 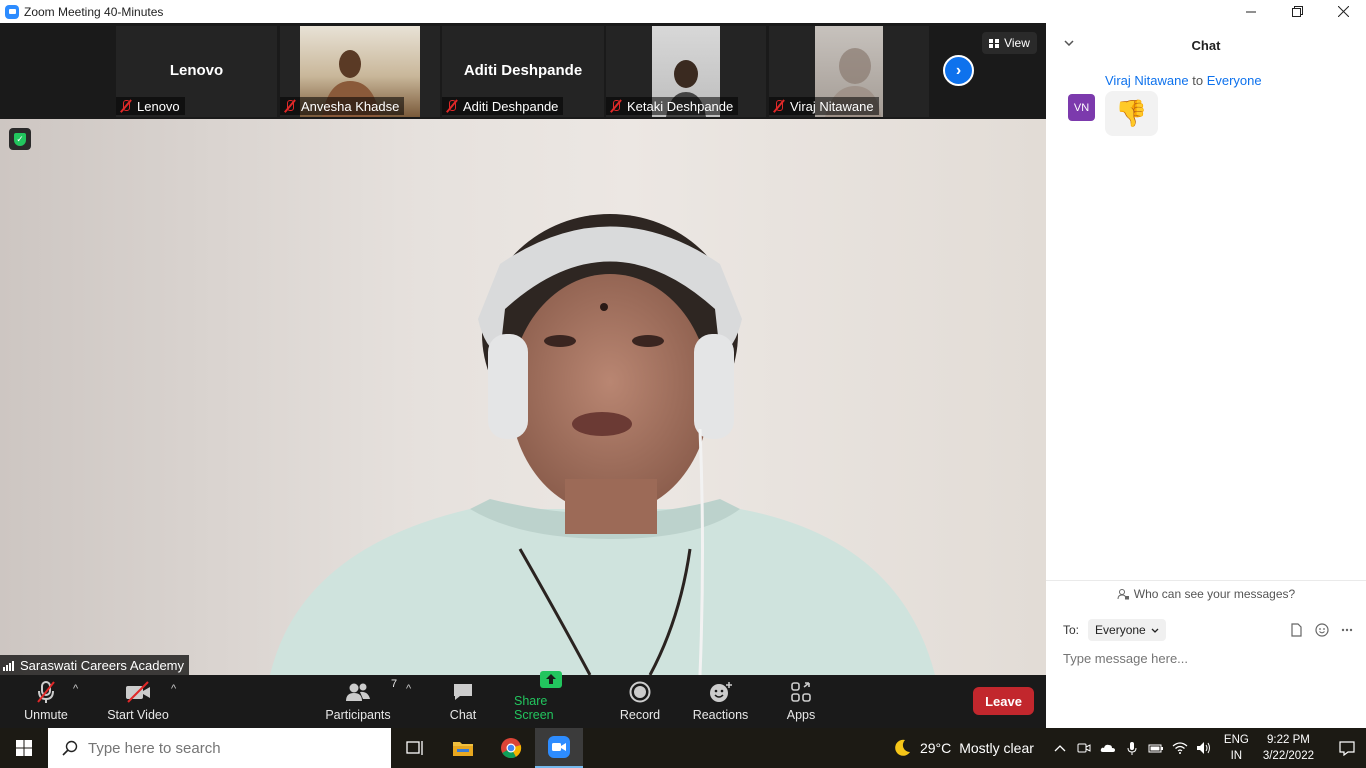 I want to click on notifications-button, so click(x=1347, y=748).